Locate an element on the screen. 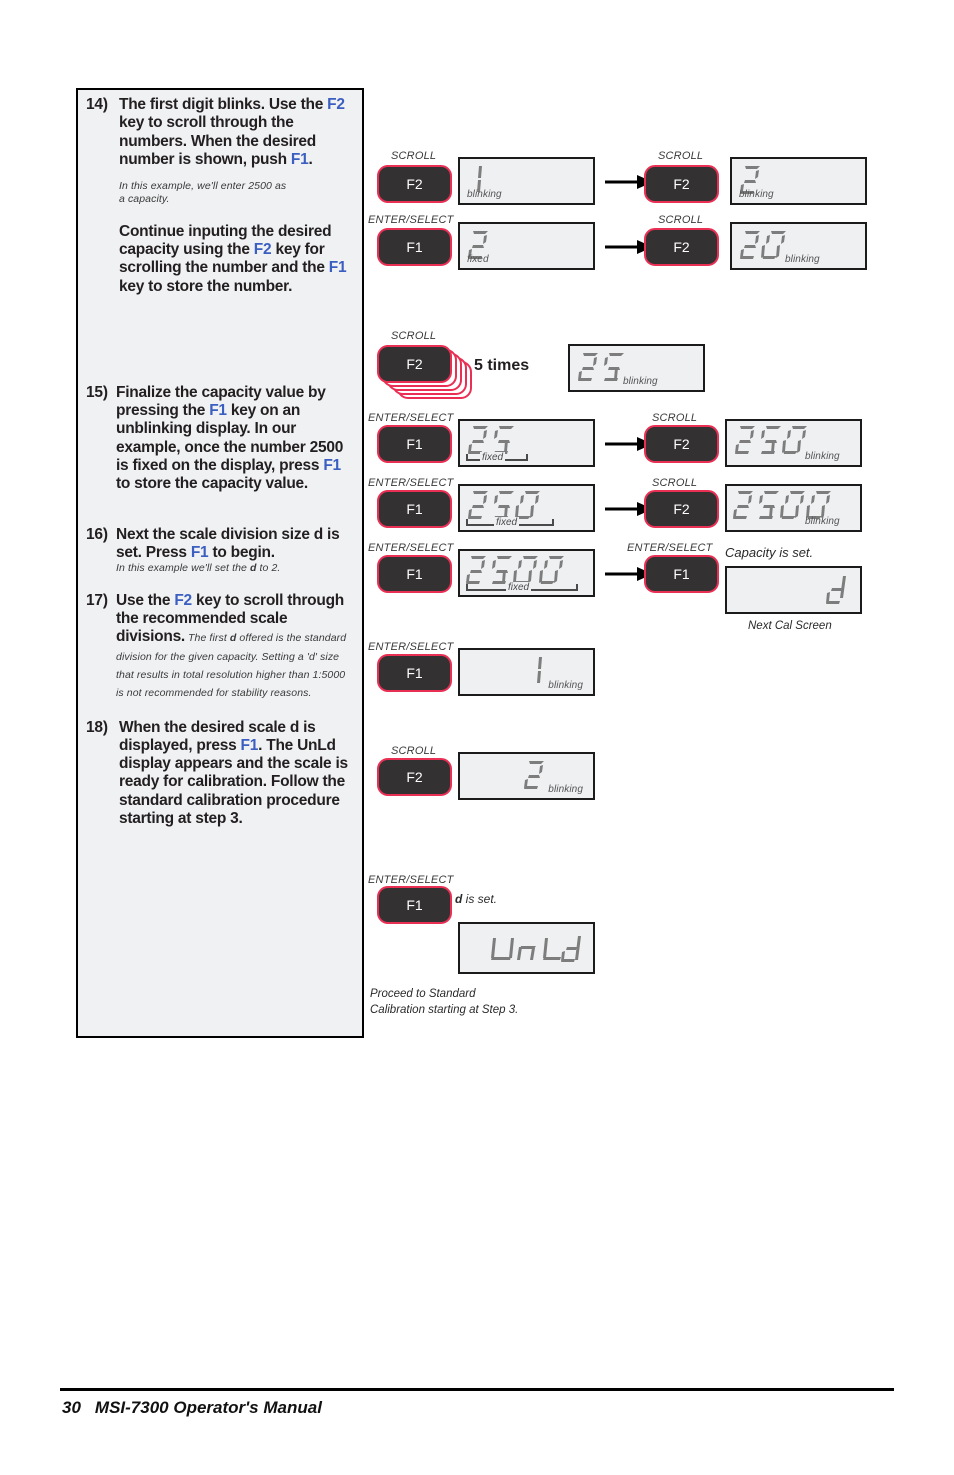 Image resolution: width=954 pixels, height=1475 pixels. key-label-enter-r5: ENTER/SELECT is located at coordinates (411, 483).